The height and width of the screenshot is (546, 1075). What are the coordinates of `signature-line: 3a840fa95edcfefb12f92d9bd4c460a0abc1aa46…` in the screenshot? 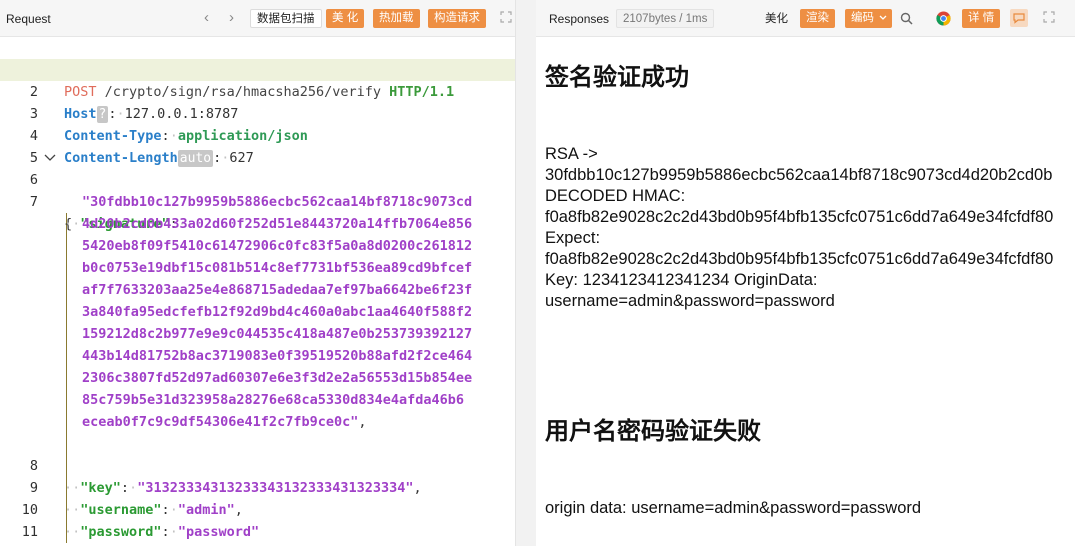 It's located at (277, 312).